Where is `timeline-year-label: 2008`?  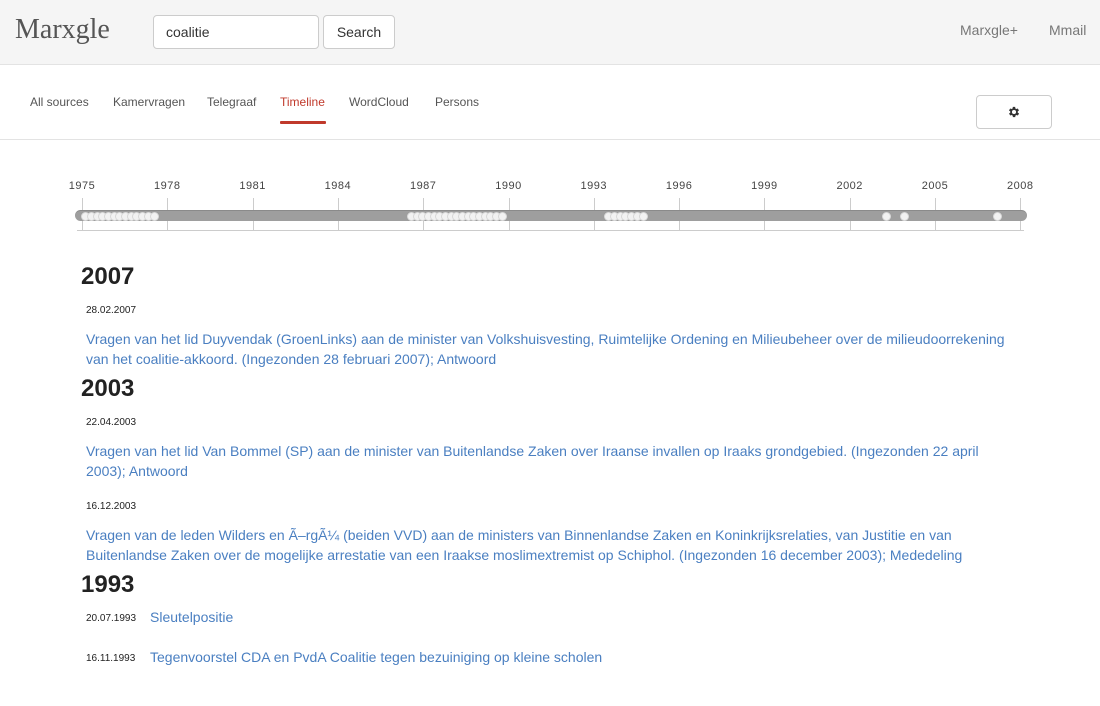 timeline-year-label: 2008 is located at coordinates (1020, 186).